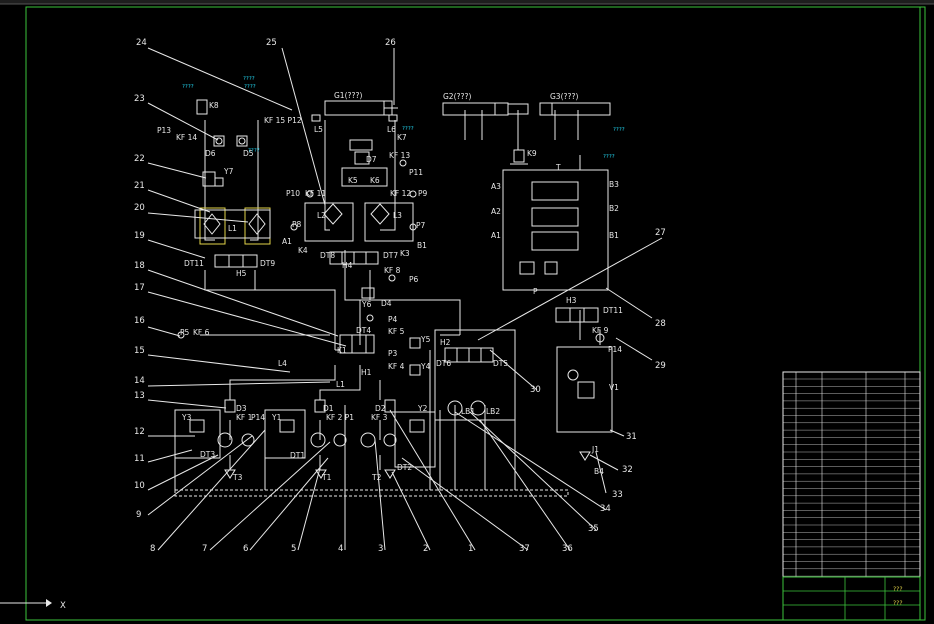  What do you see at coordinates (164, 130) in the screenshot?
I see `lbl-p13: P13` at bounding box center [164, 130].